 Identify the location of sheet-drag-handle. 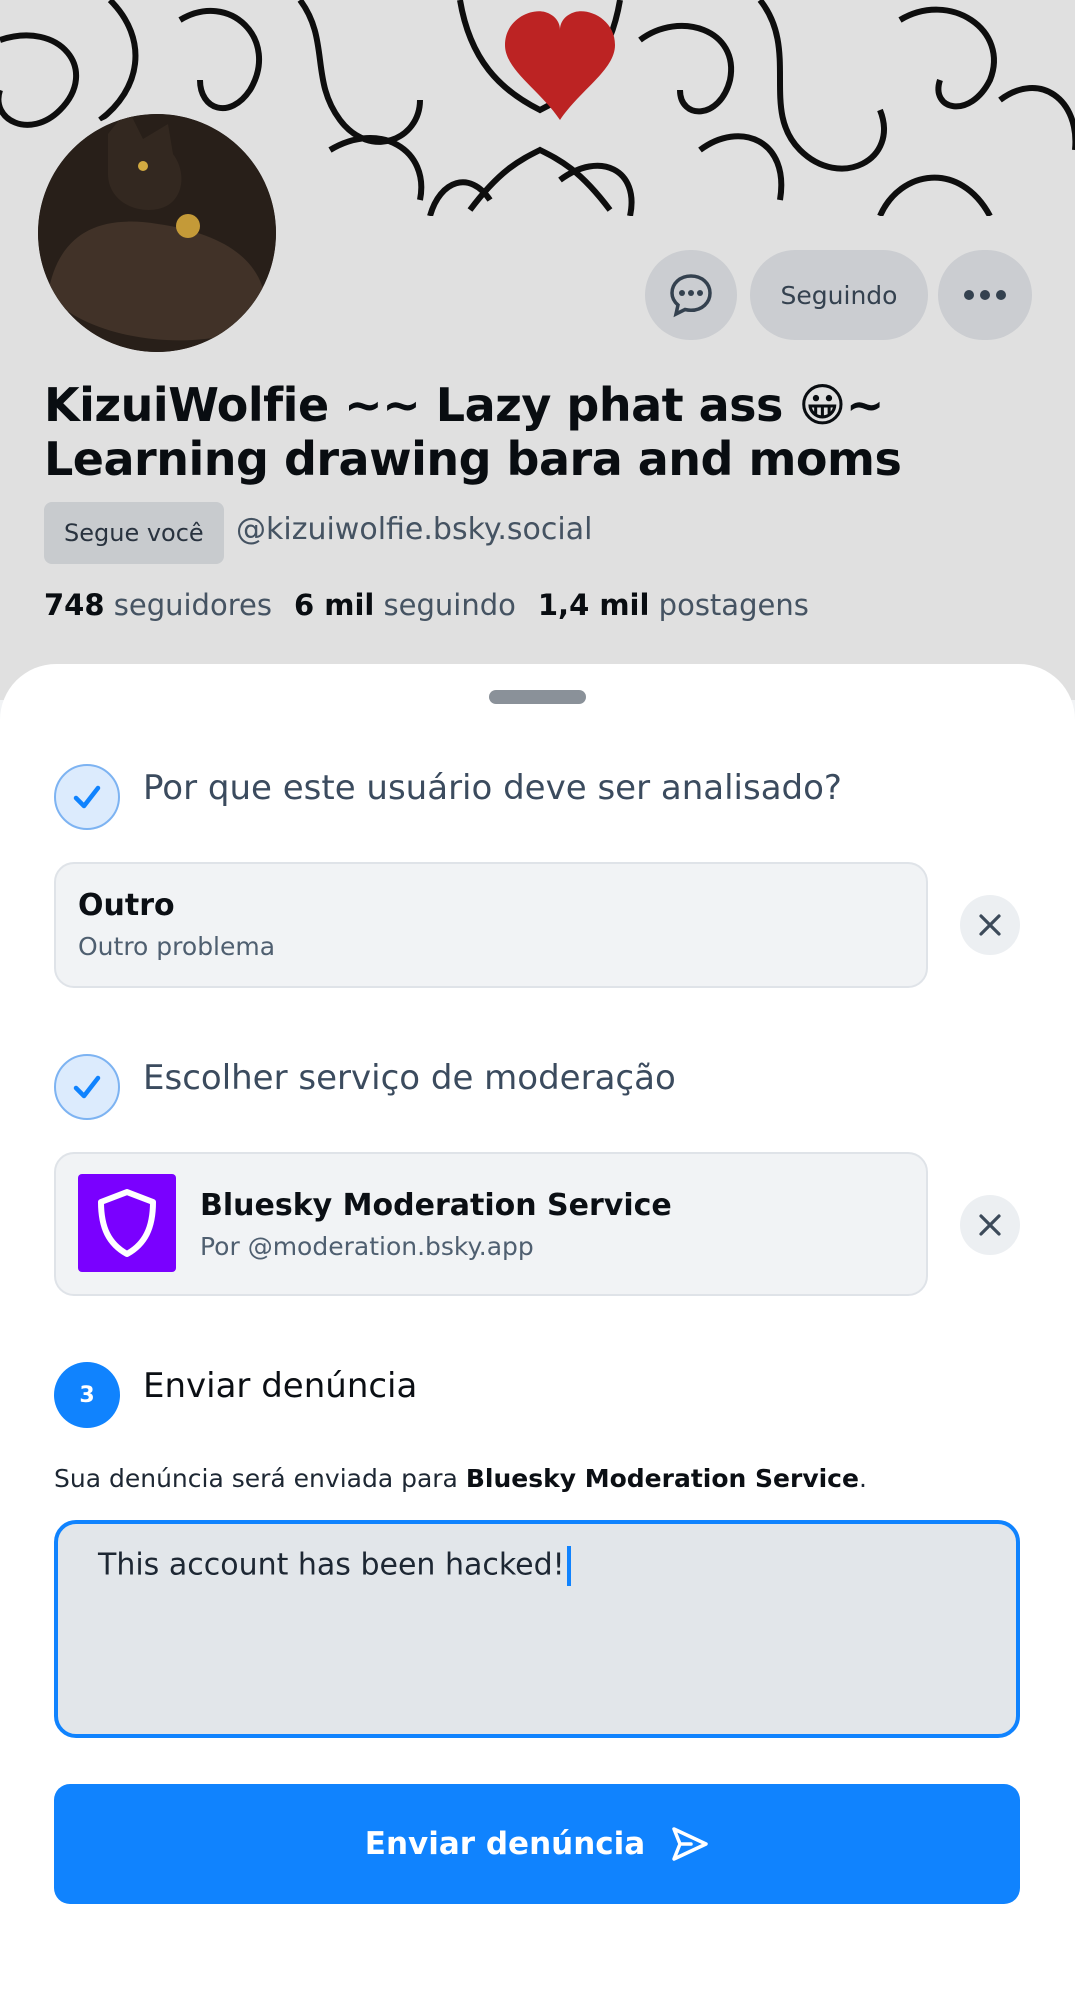
(537, 697).